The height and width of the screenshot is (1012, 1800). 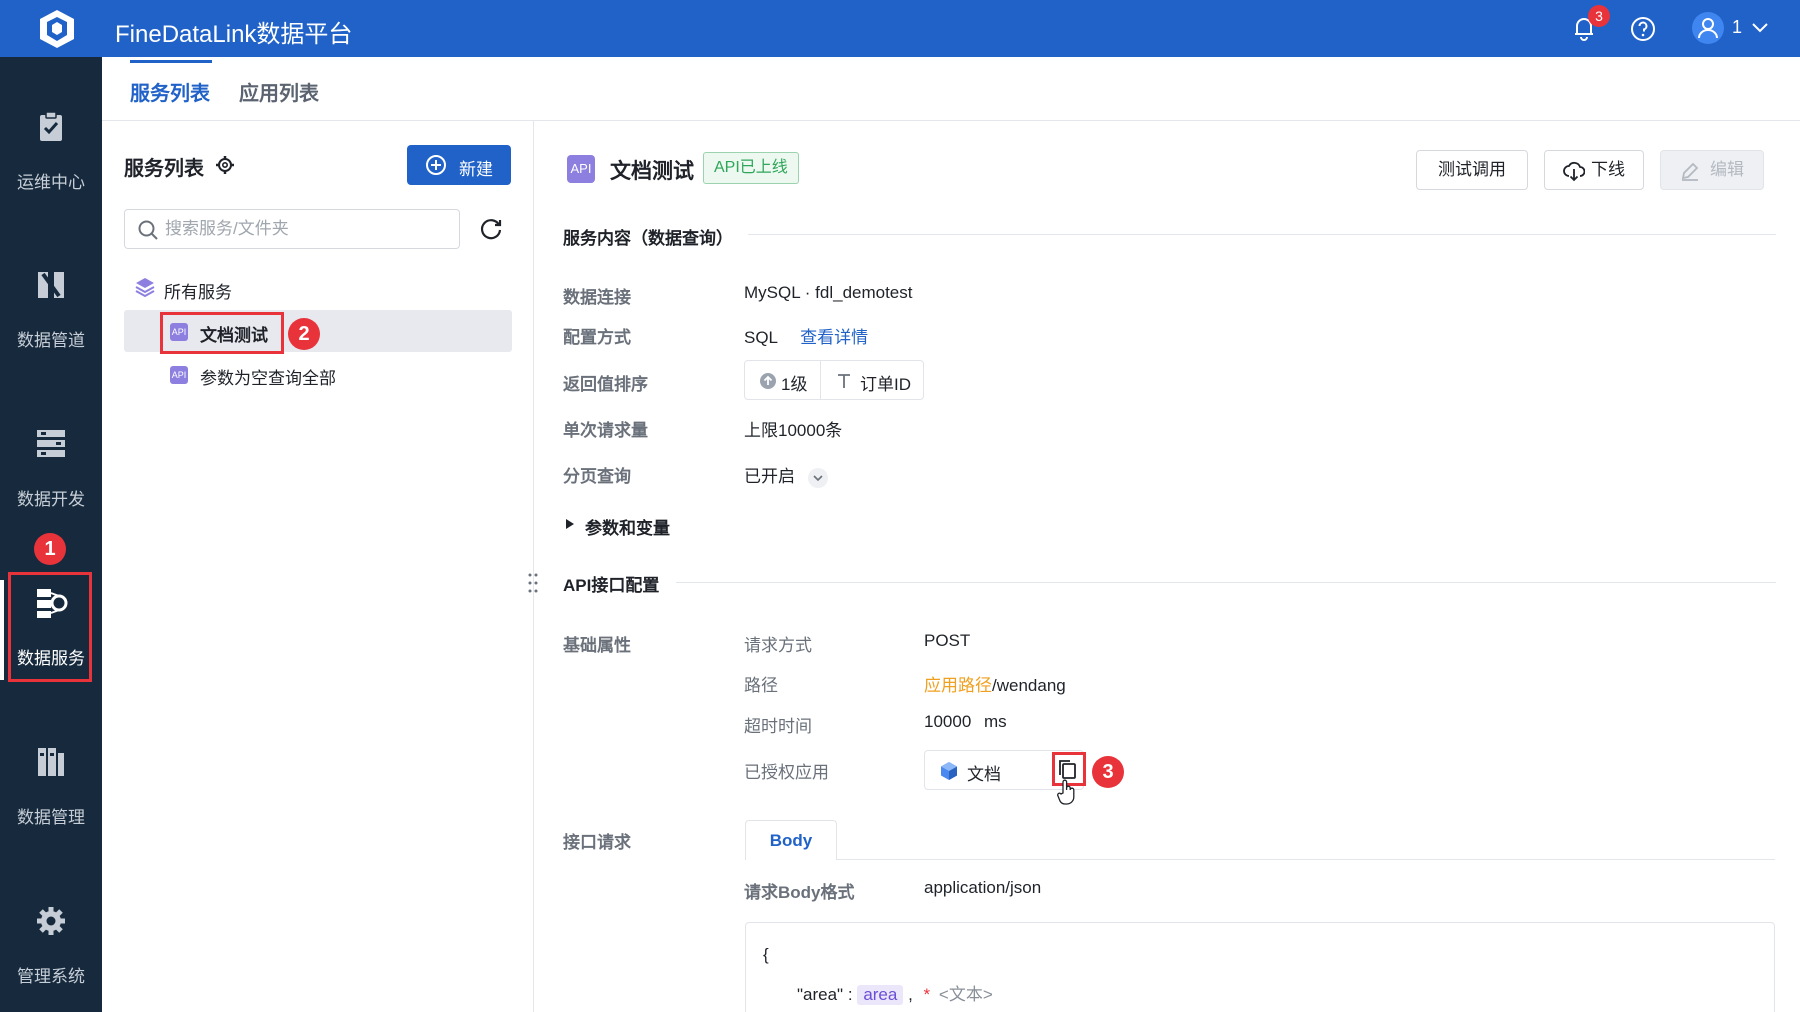 I want to click on edit-button: 编辑, so click(x=1712, y=170).